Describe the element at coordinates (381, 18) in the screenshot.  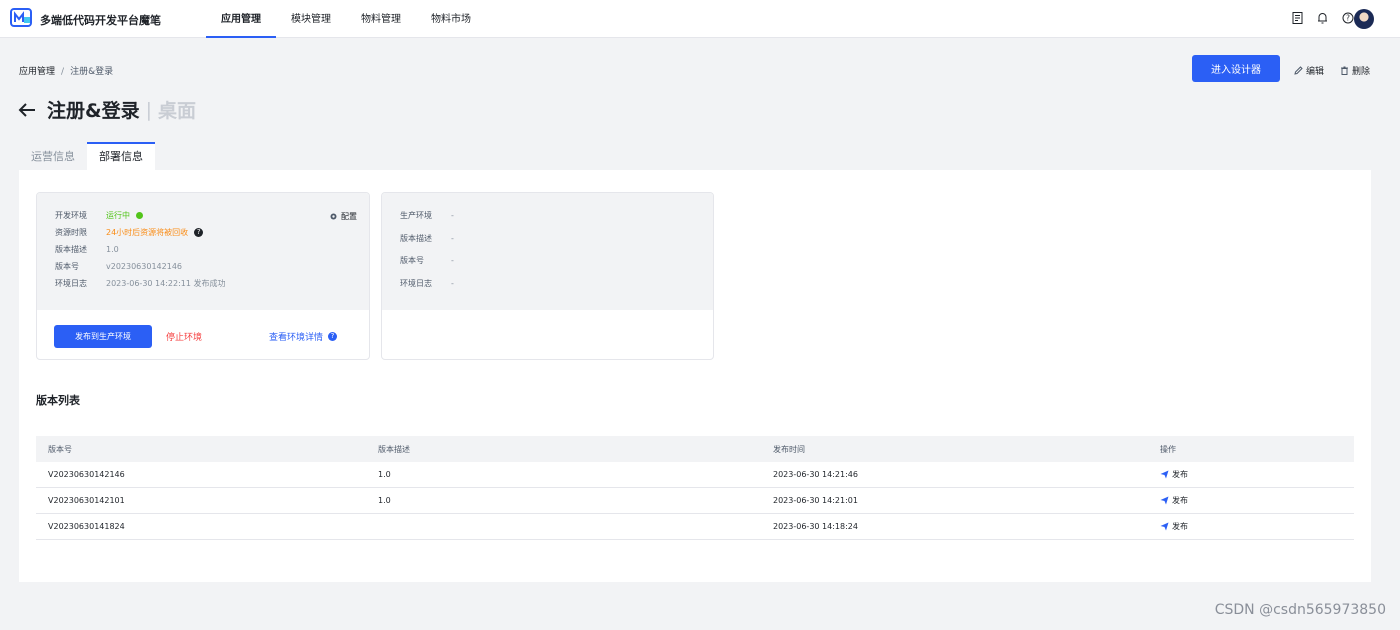
I see `nav-item-material-management: 物料管理` at that location.